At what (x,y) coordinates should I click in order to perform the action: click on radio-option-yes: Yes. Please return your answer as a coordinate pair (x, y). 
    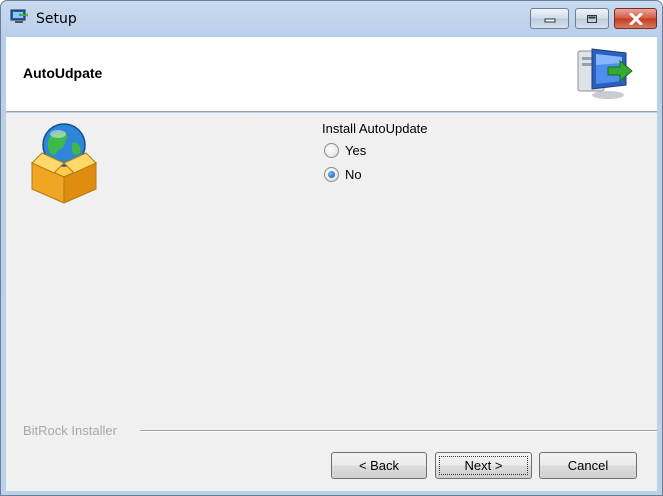
    Looking at the image, I should click on (345, 150).